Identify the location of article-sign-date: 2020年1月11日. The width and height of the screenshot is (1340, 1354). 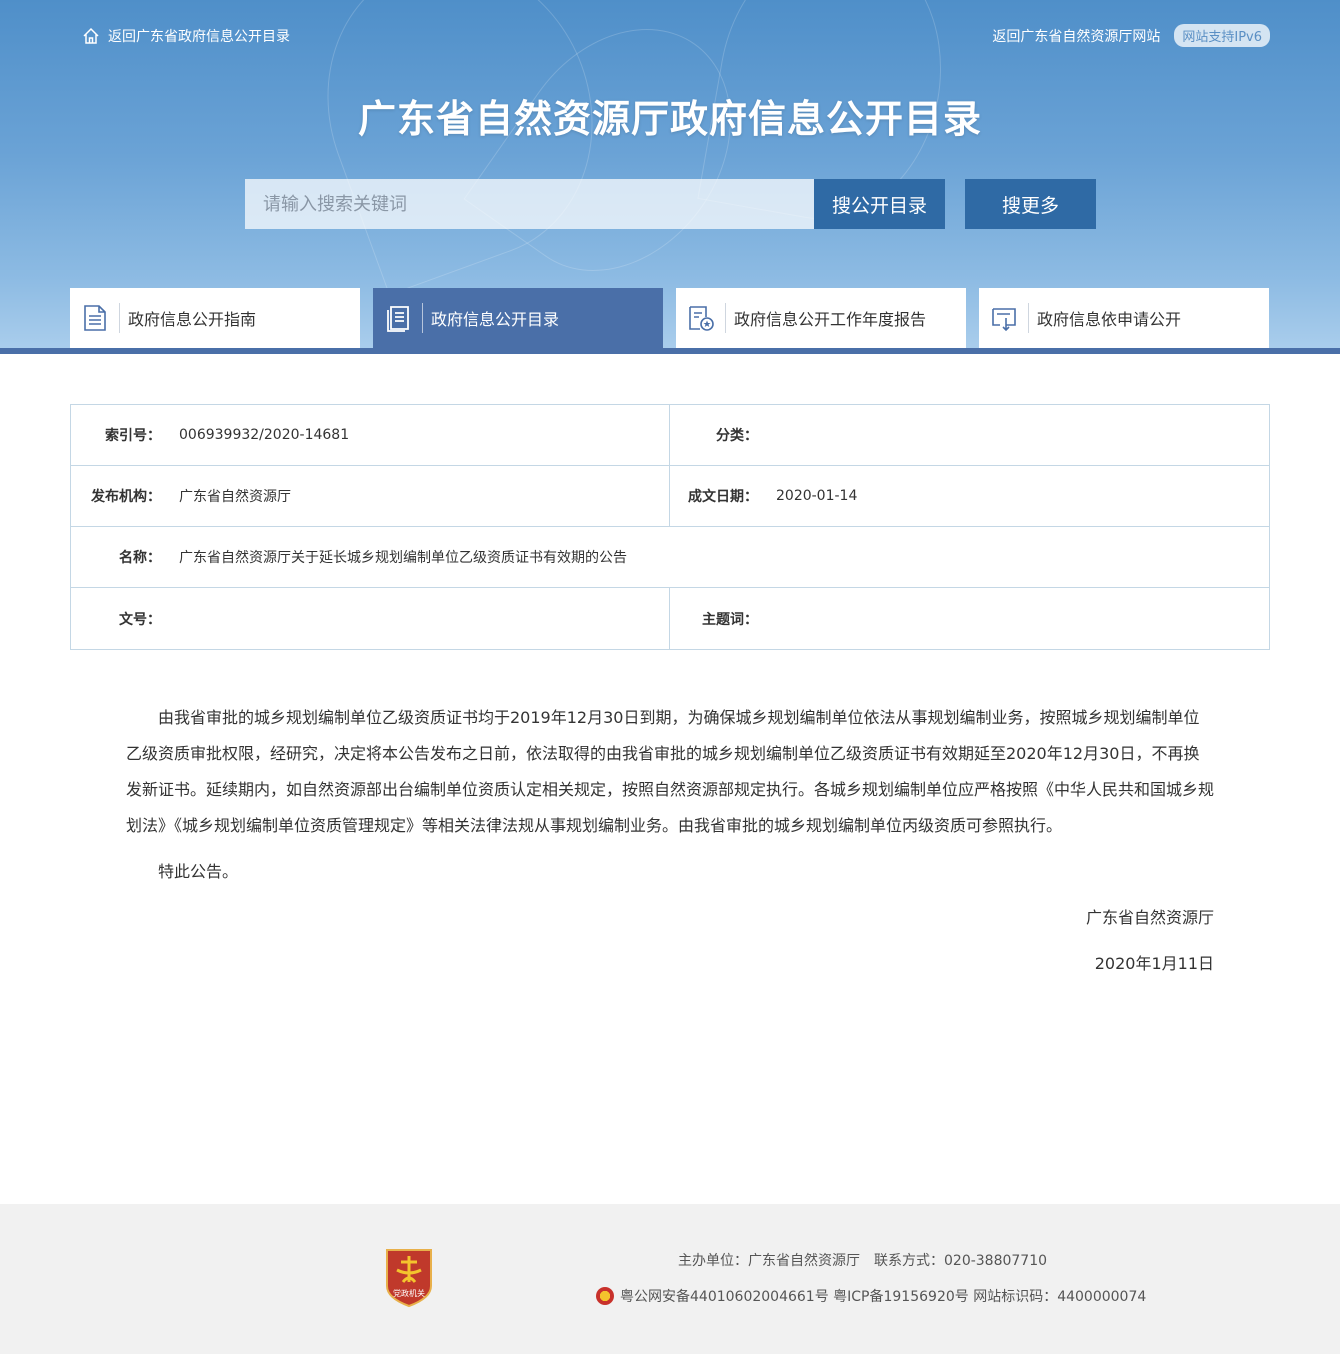
(1154, 963).